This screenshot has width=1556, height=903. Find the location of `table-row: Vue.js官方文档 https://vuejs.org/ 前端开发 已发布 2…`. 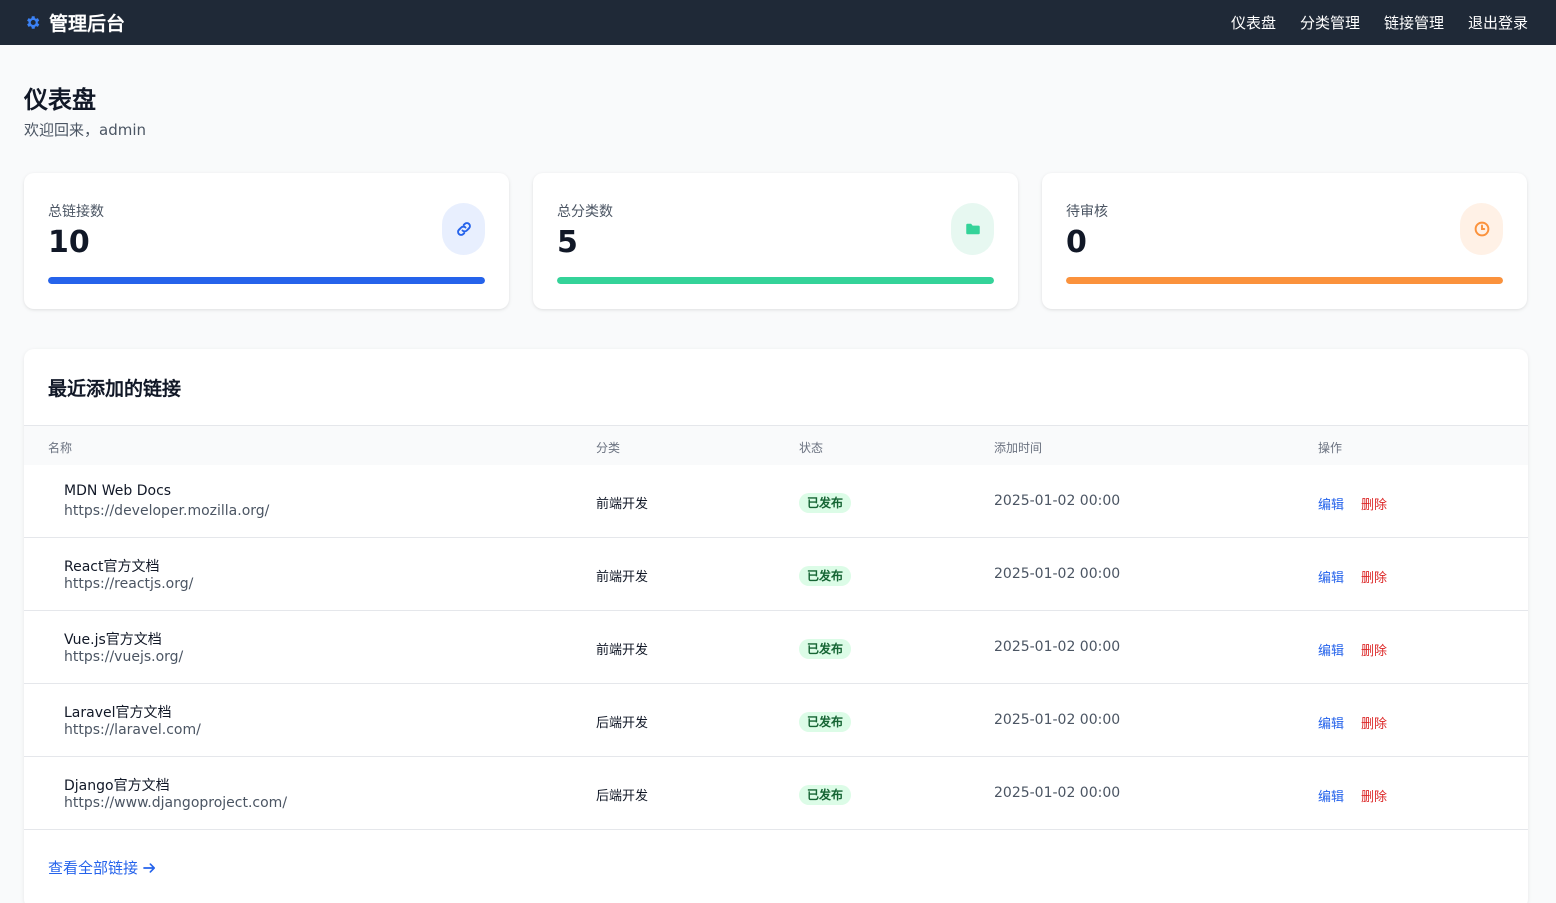

table-row: Vue.js官方文档 https://vuejs.org/ 前端开发 已发布 2… is located at coordinates (776, 647).